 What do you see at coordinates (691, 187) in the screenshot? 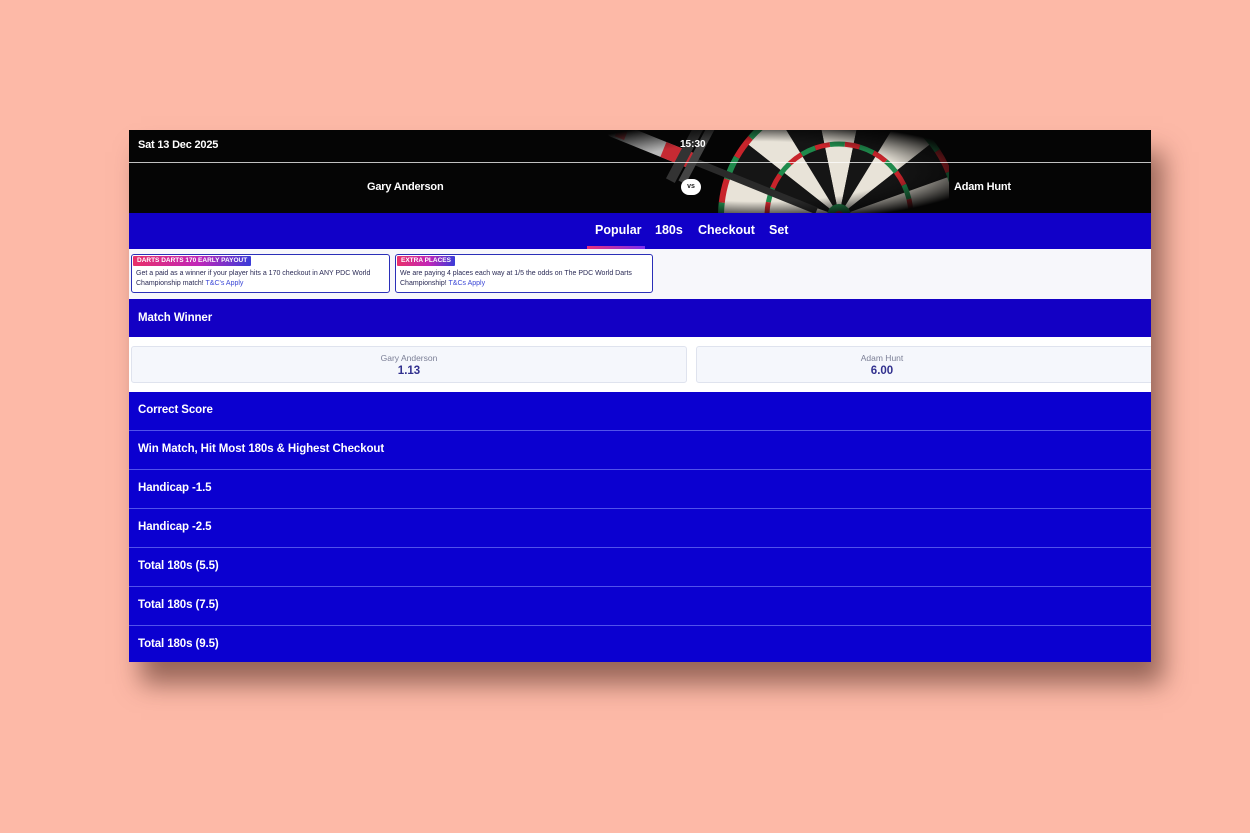
I see `vs-badge: vs` at bounding box center [691, 187].